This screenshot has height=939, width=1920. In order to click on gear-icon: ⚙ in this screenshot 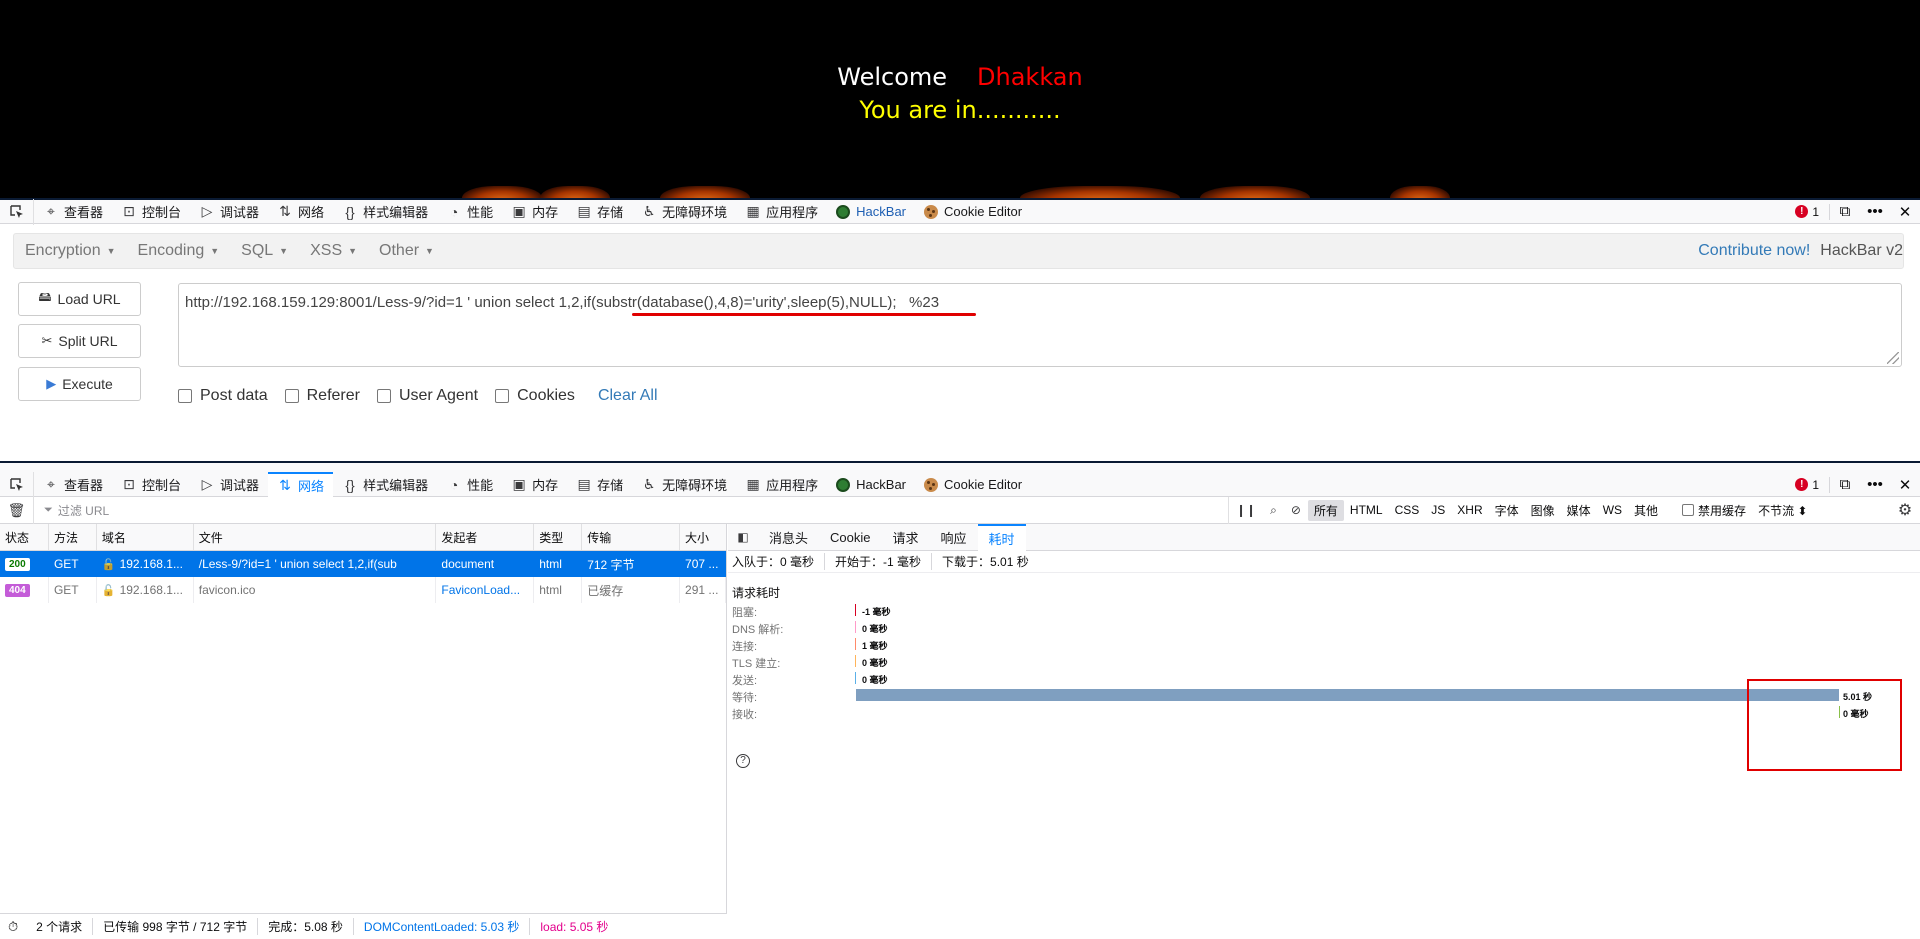, I will do `click(1905, 510)`.